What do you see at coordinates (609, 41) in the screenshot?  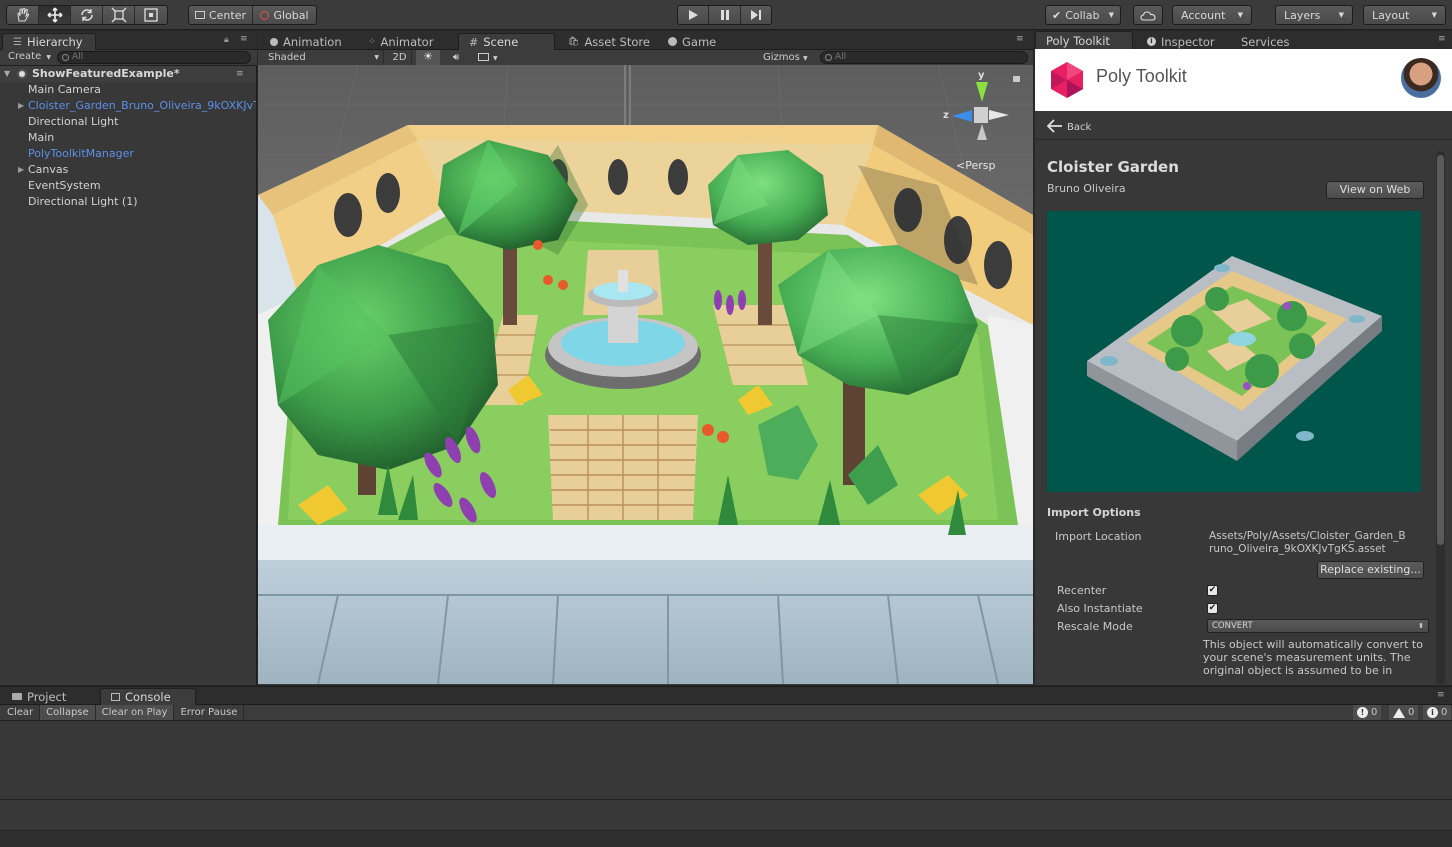 I see `tab-asset-store: 🛍︎ Asset Store` at bounding box center [609, 41].